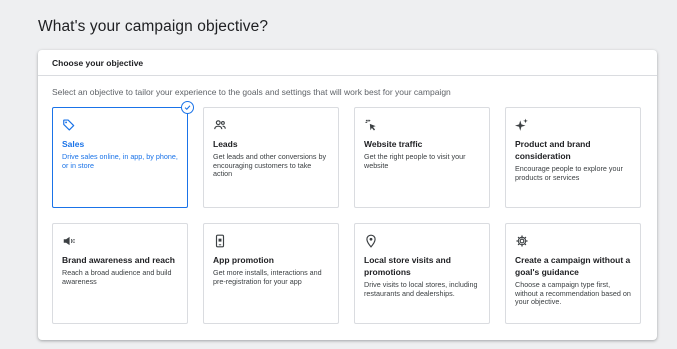 The width and height of the screenshot is (677, 349). I want to click on cursor-click-icon, so click(371, 125).